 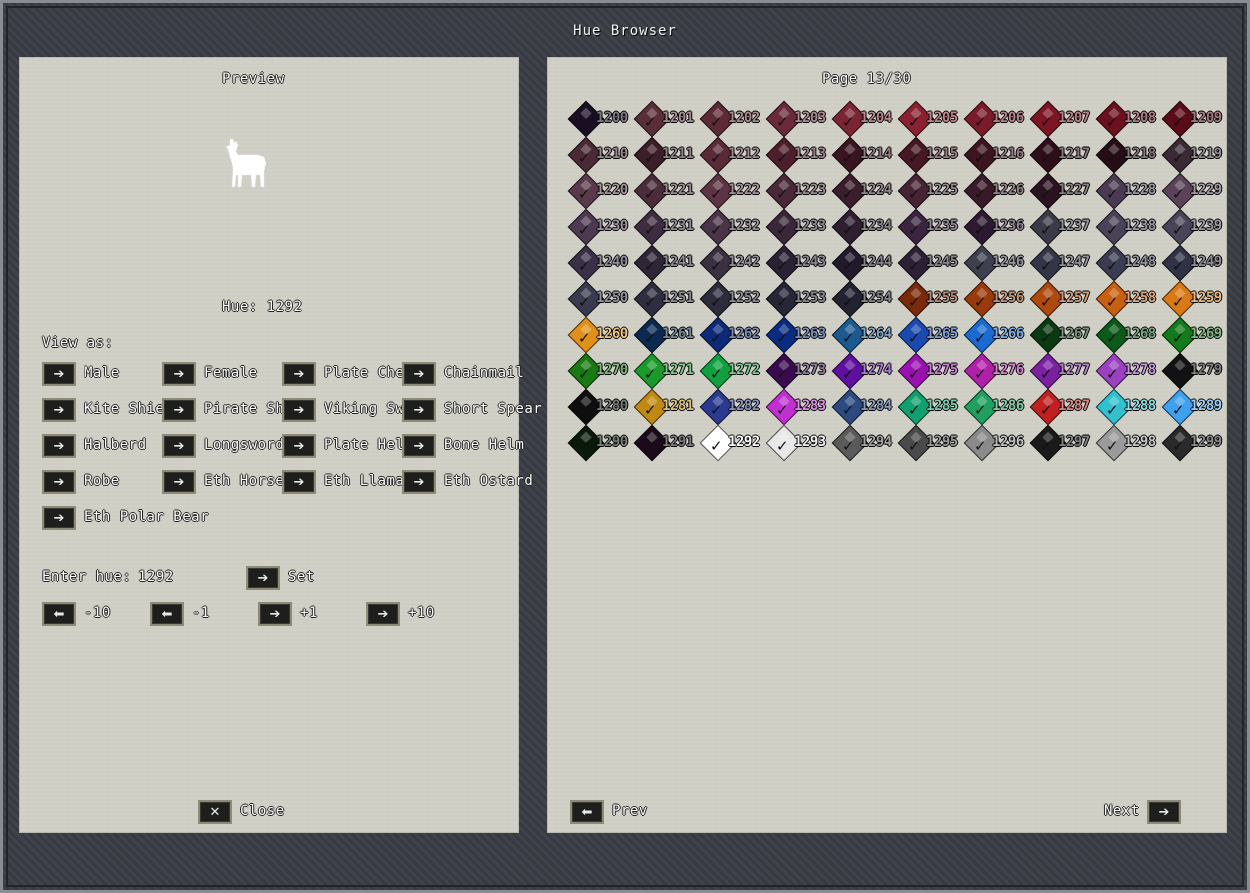 What do you see at coordinates (996, 407) in the screenshot?
I see `hue-swatch: ✓ 1286` at bounding box center [996, 407].